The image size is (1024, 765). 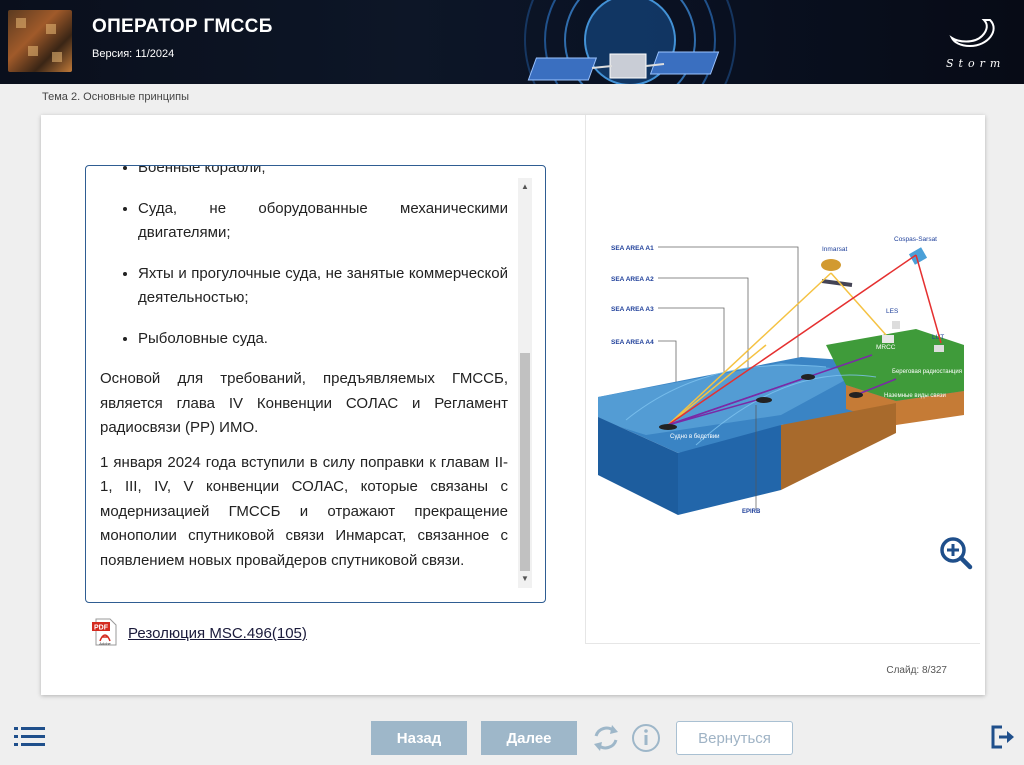 I want to click on scroll-up-arrow-icon: ▲, so click(x=525, y=187).